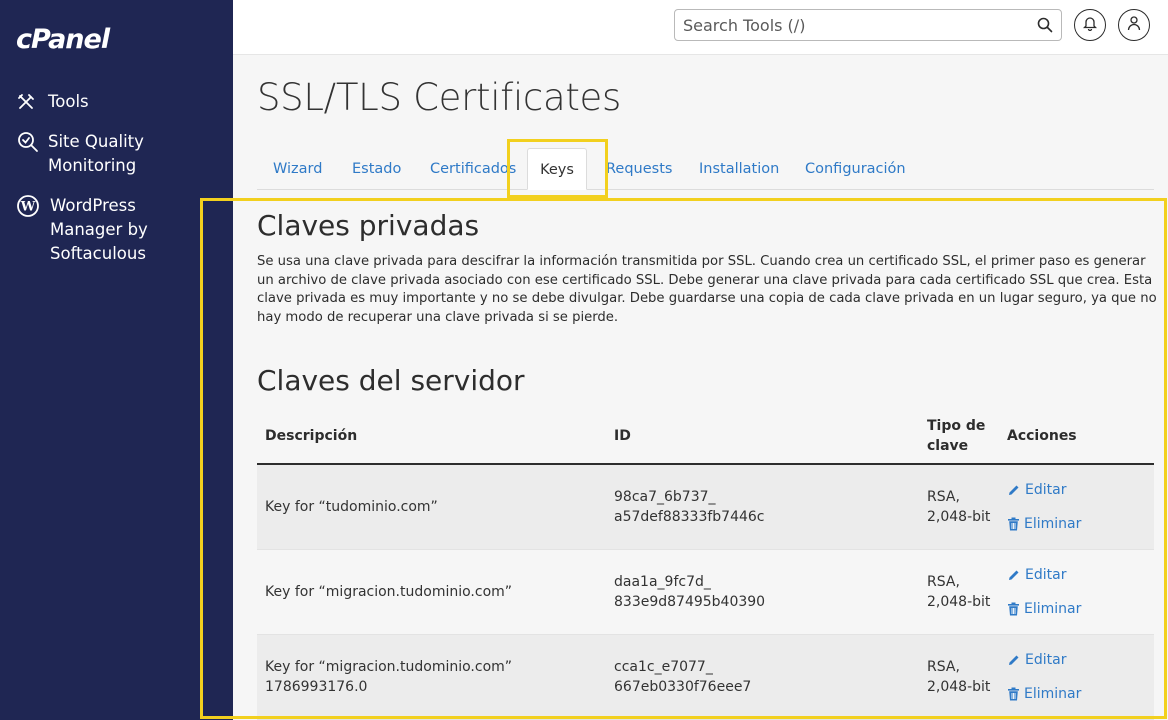 The image size is (1168, 720). What do you see at coordinates (29, 142) in the screenshot?
I see `site-quality-icon` at bounding box center [29, 142].